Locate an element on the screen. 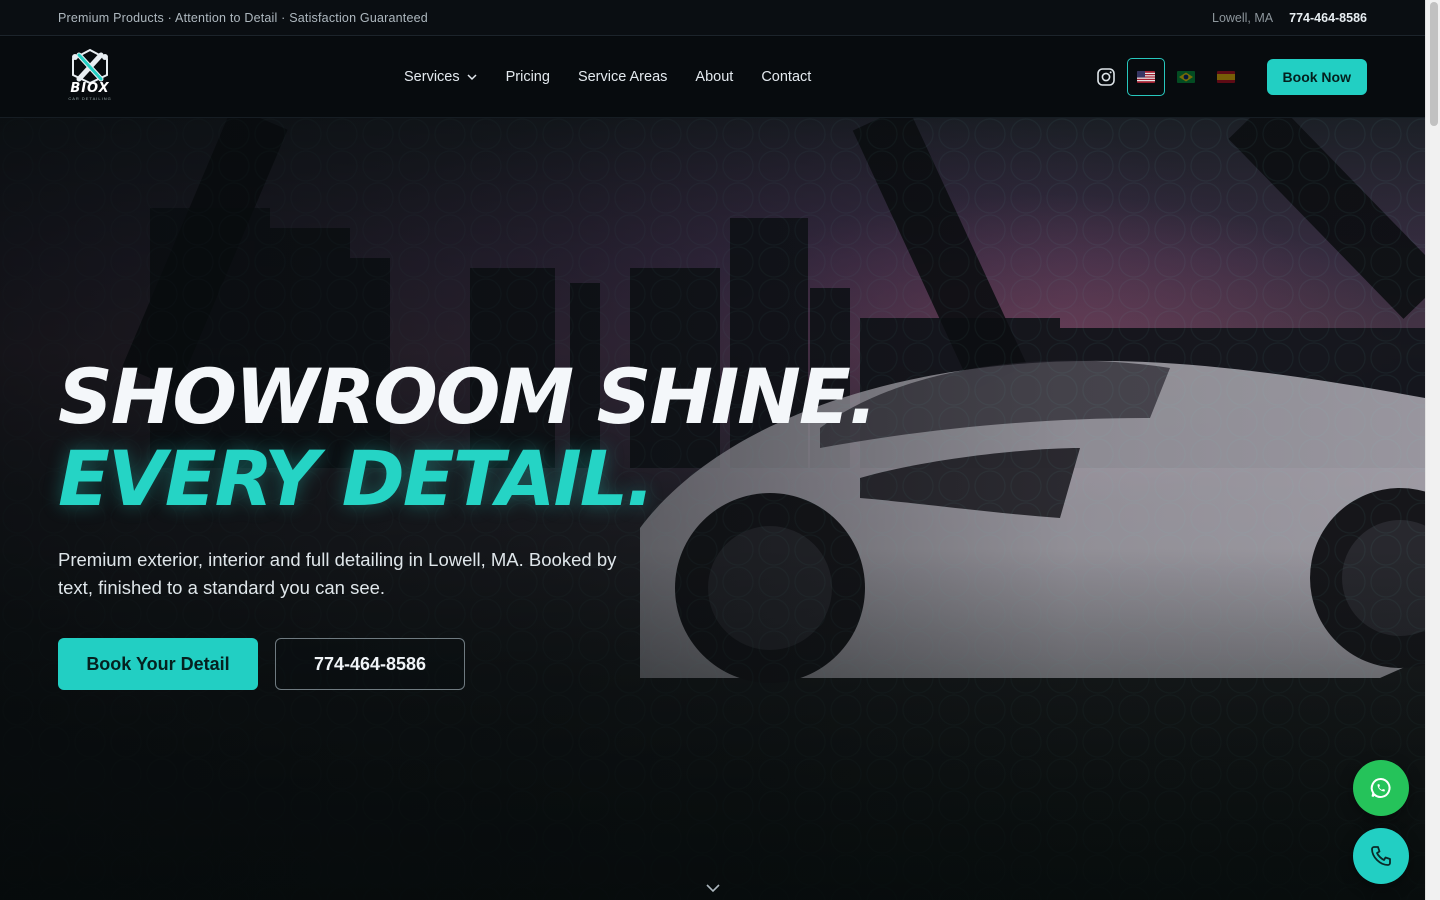 Image resolution: width=1440 pixels, height=900 pixels. location-text: Lowell, MA is located at coordinates (1243, 17).